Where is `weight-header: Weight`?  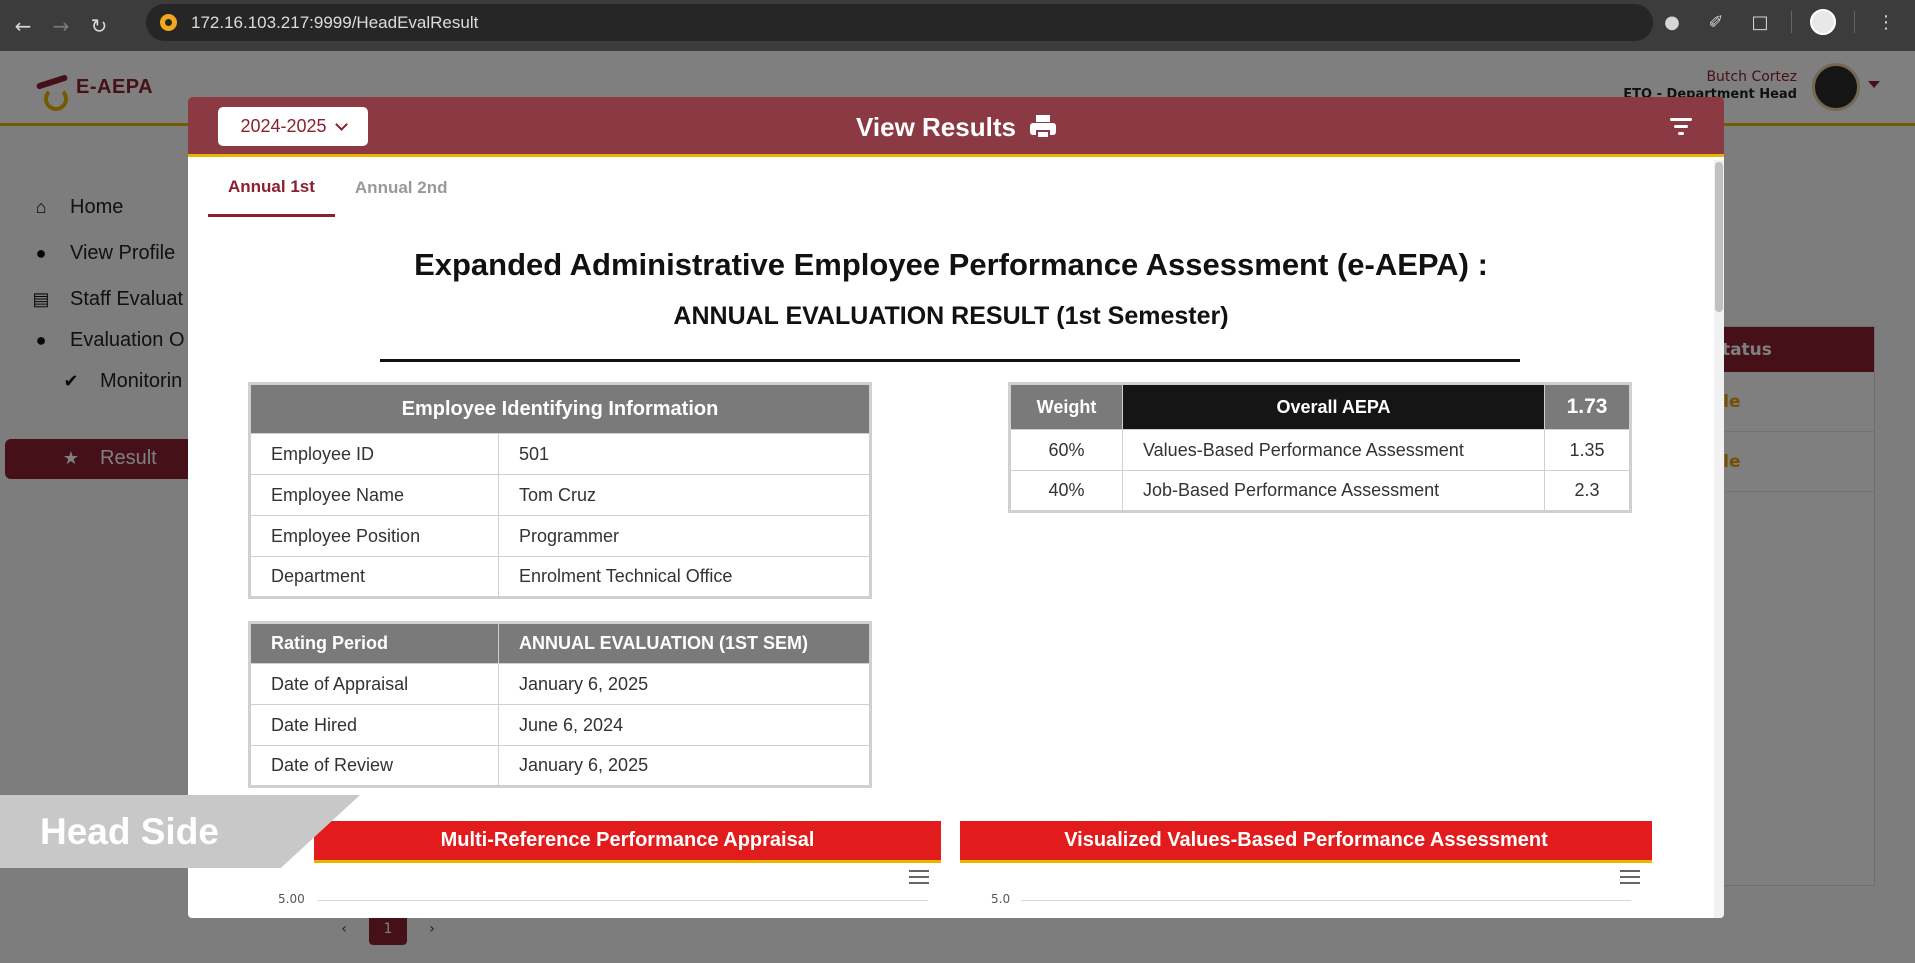 weight-header: Weight is located at coordinates (1066, 406).